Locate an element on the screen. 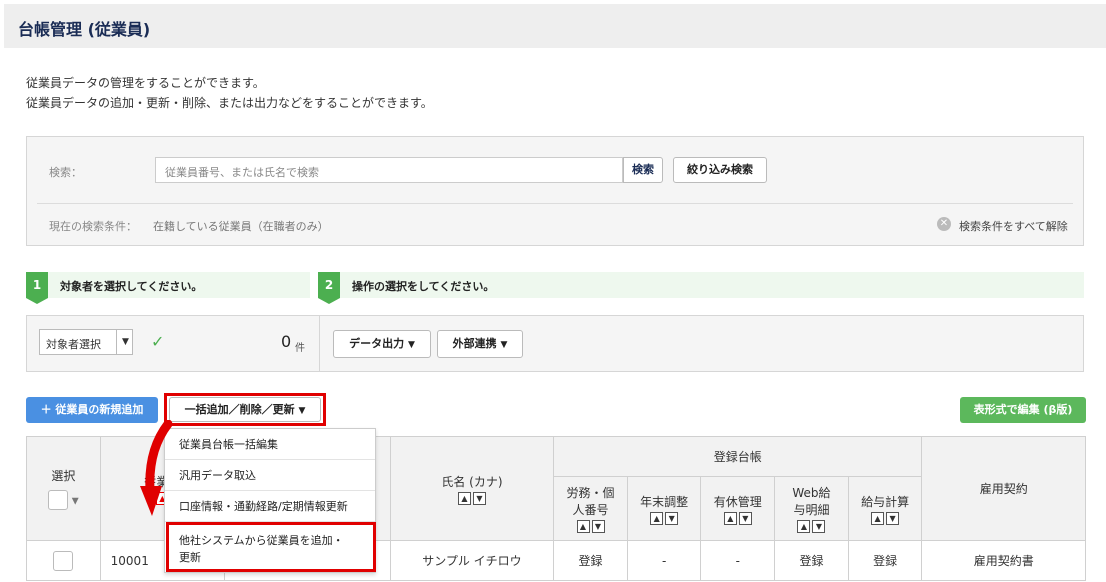 The height and width of the screenshot is (582, 1106). select-header-label: 選択 is located at coordinates (63, 476).